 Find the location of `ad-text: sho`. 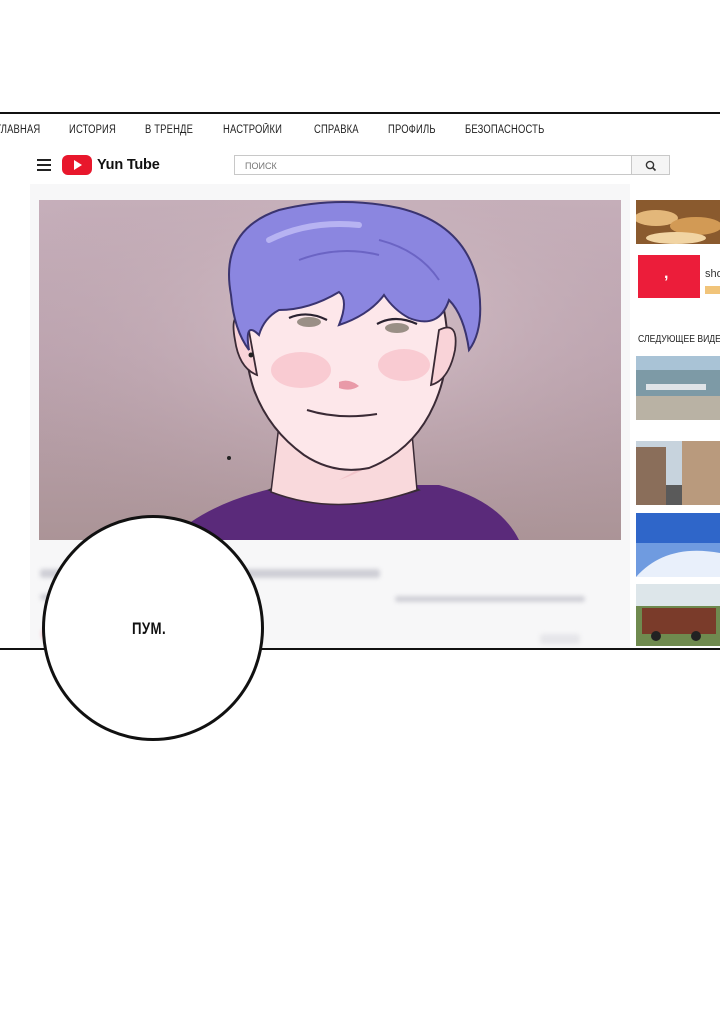

ad-text: sho is located at coordinates (712, 274).